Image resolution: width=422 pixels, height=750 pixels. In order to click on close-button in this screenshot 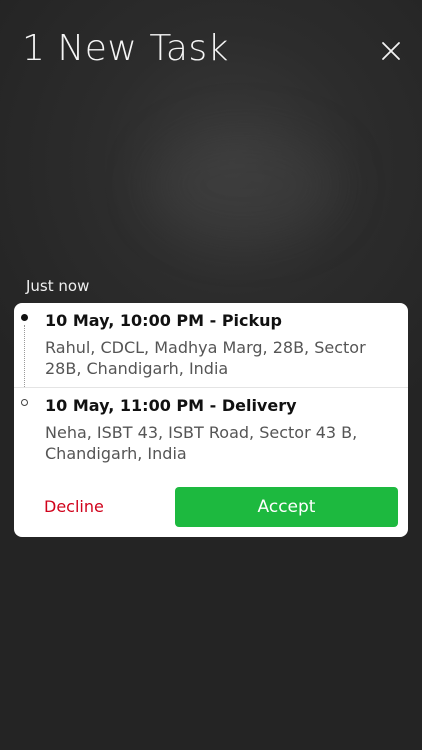, I will do `click(391, 51)`.